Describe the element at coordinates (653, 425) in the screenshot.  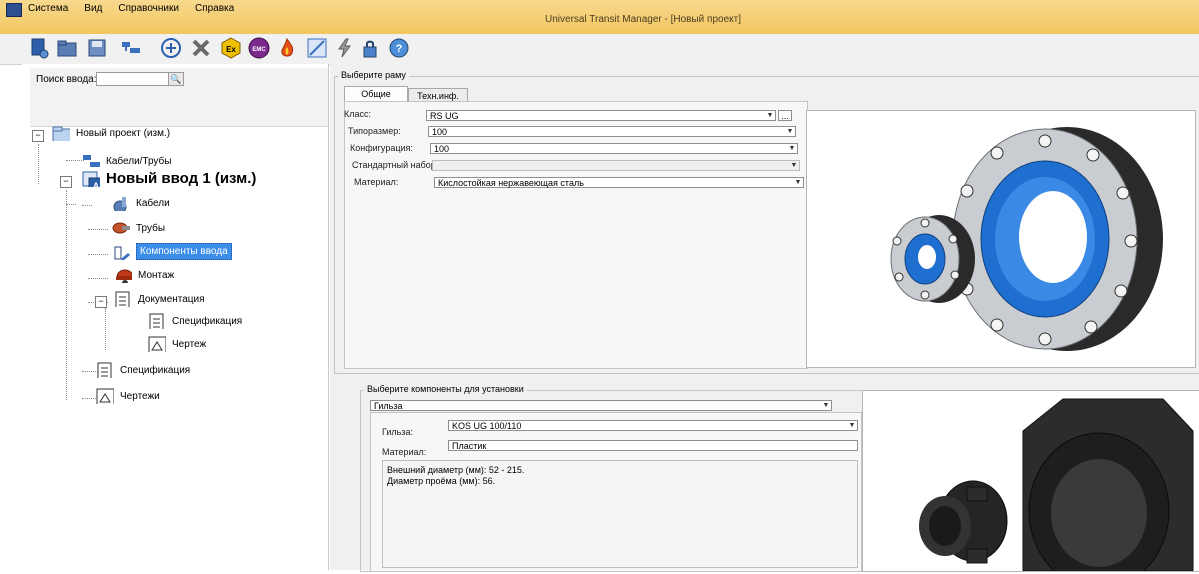
I see `sleeve-select: KOS UG 100/110 ▼` at that location.